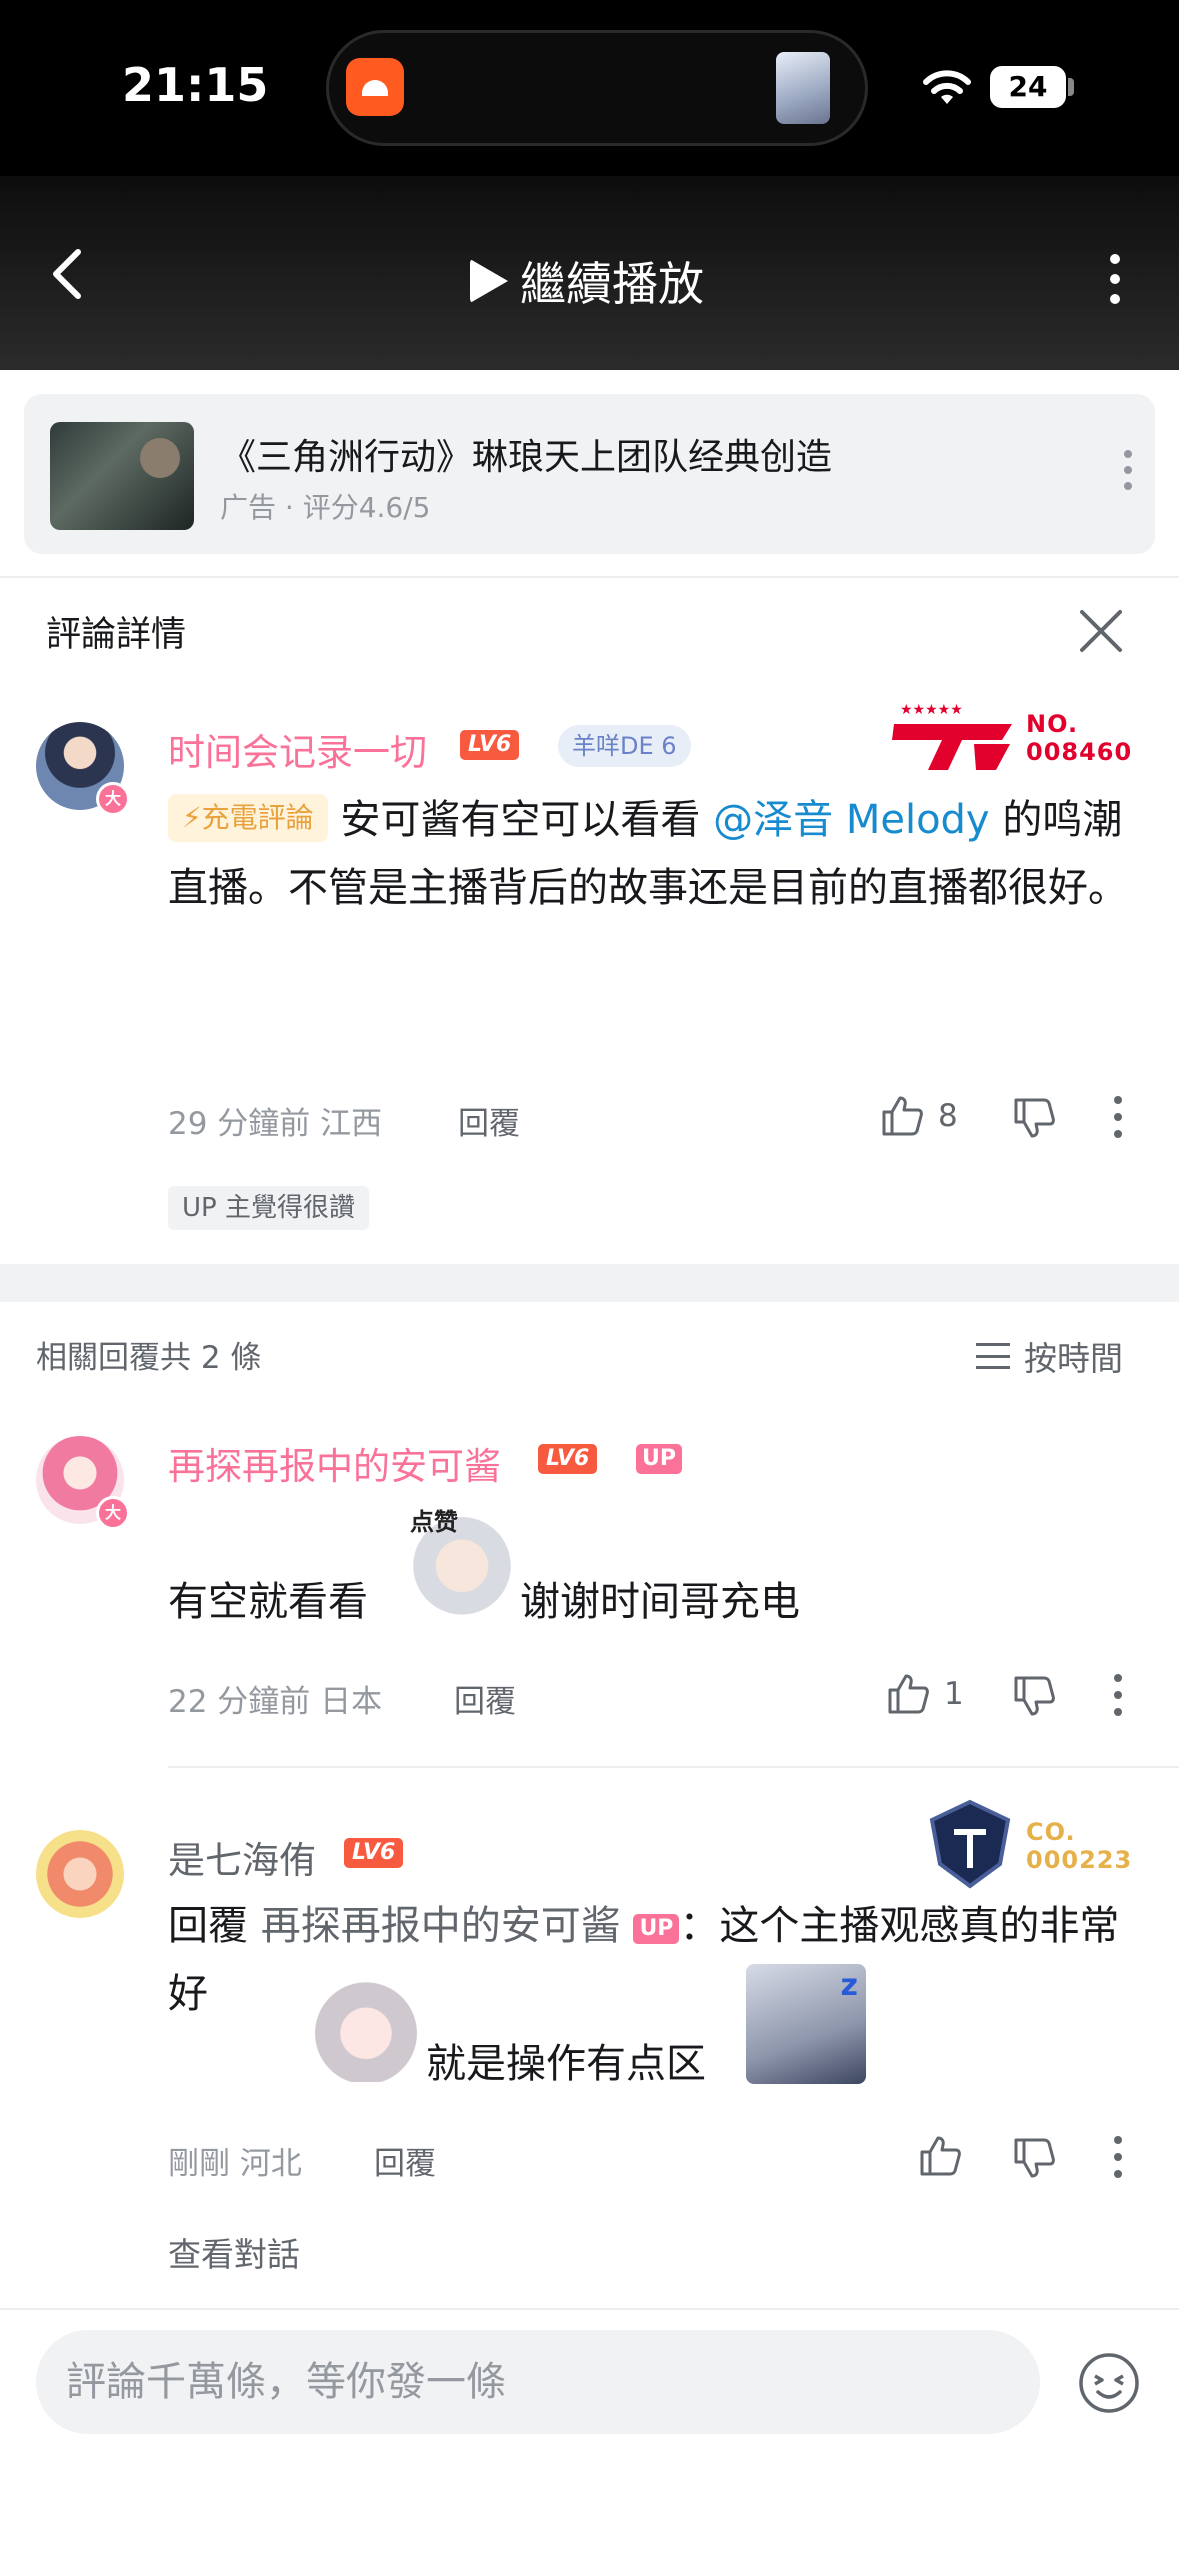 This screenshot has width=1179, height=2556. Describe the element at coordinates (149, 1358) in the screenshot. I see `related-replies-title: 相關回覆共 2 條` at that location.